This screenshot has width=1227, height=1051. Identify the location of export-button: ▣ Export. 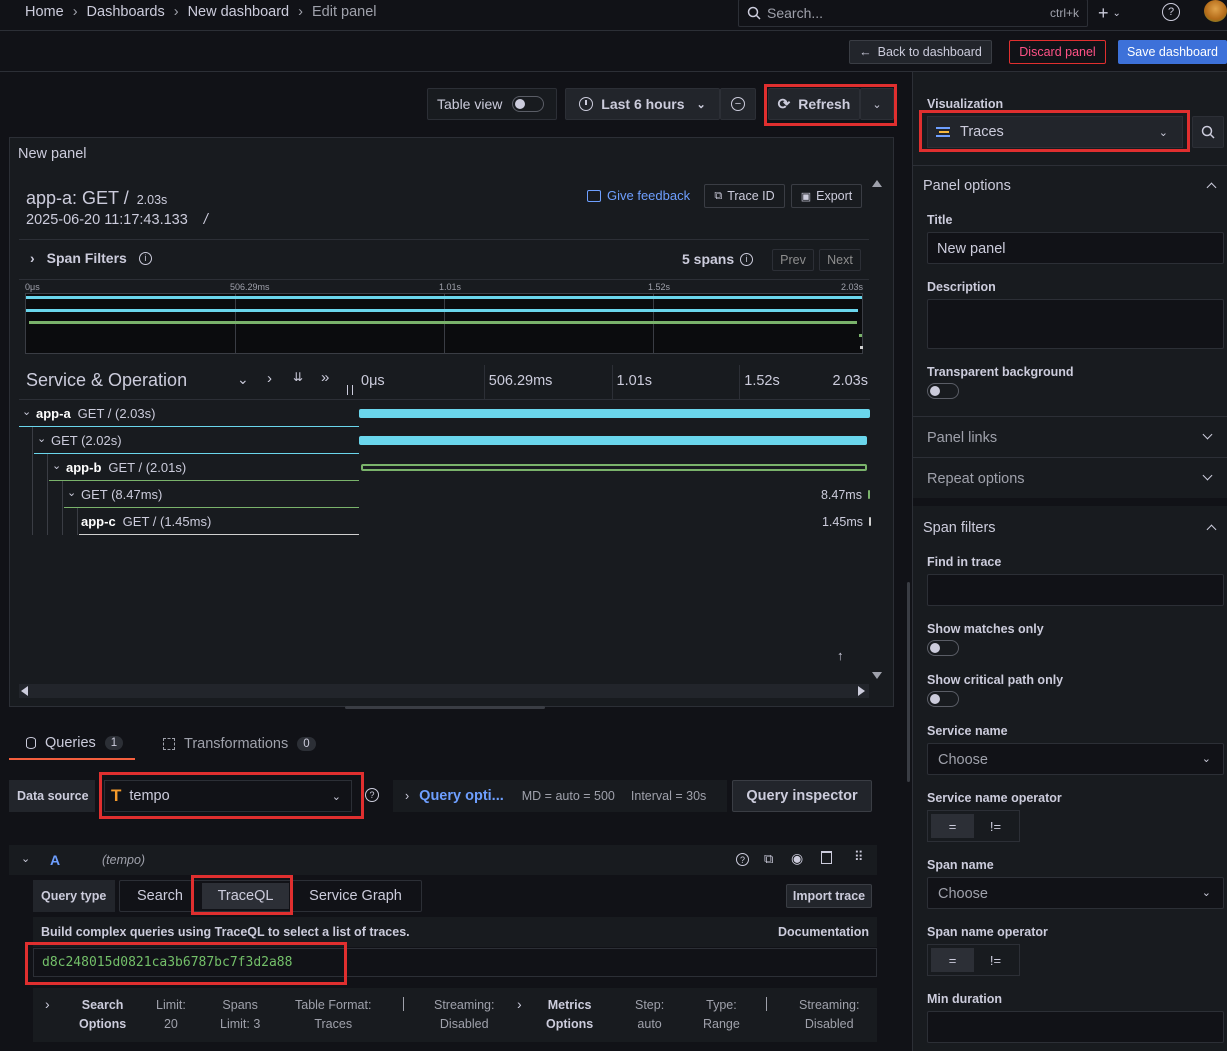
(826, 196).